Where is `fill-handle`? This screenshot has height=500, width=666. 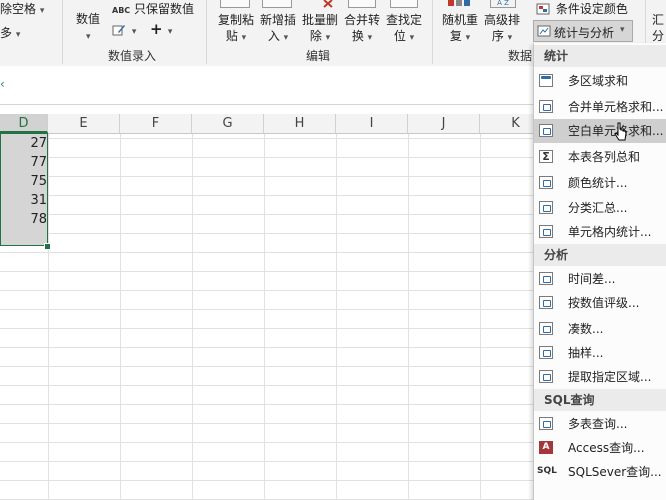
fill-handle is located at coordinates (47, 246).